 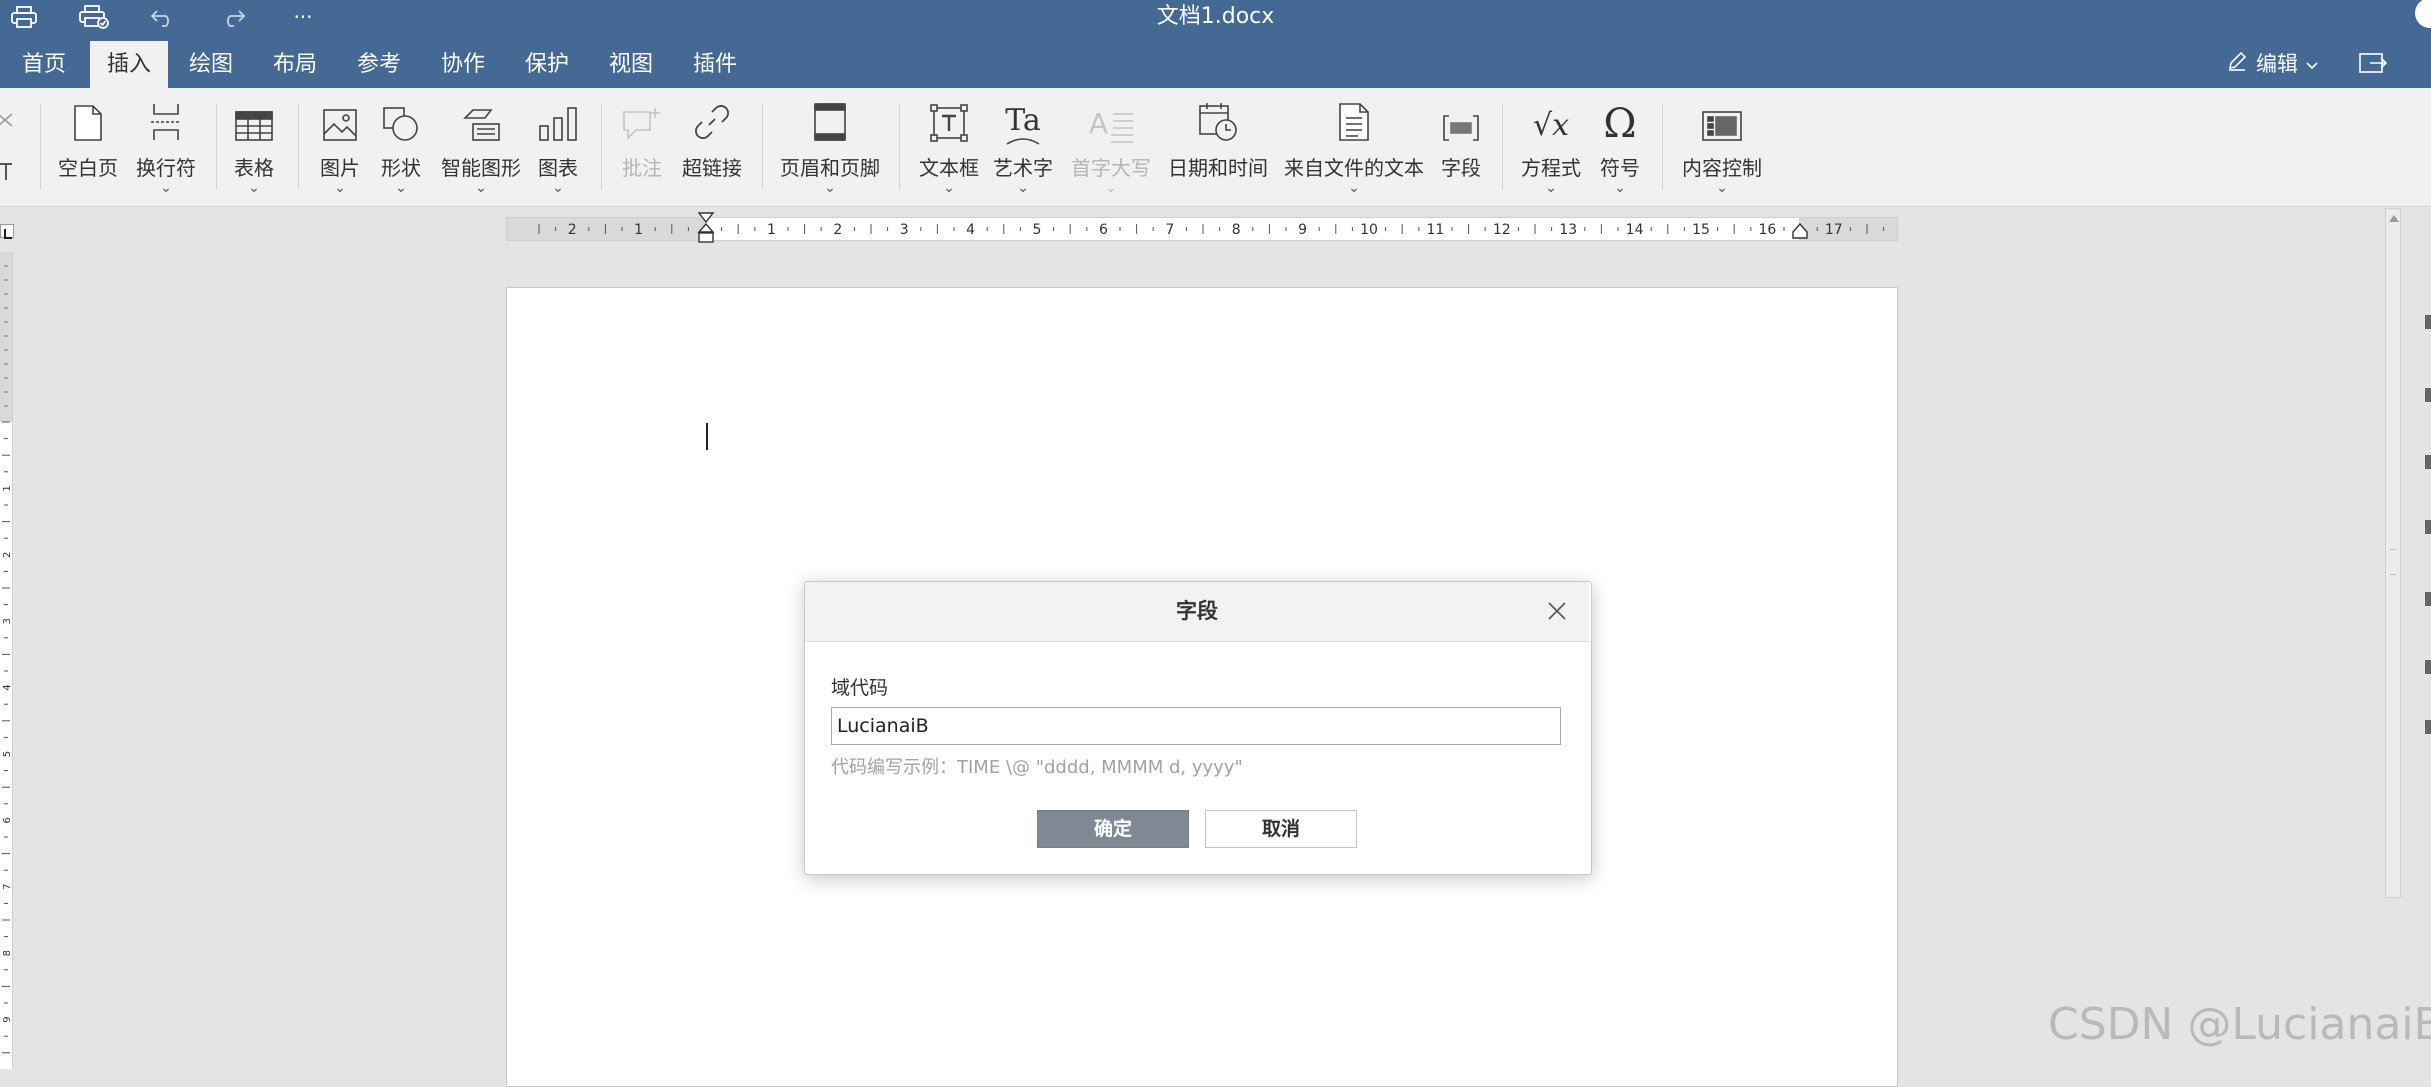 I want to click on tab-protection: 保护, so click(x=547, y=64).